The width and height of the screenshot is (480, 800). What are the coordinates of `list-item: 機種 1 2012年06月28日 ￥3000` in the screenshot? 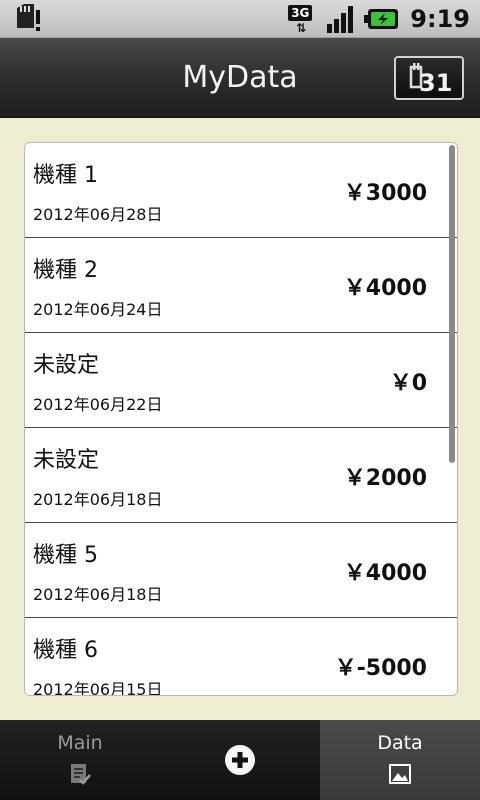 It's located at (241, 190).